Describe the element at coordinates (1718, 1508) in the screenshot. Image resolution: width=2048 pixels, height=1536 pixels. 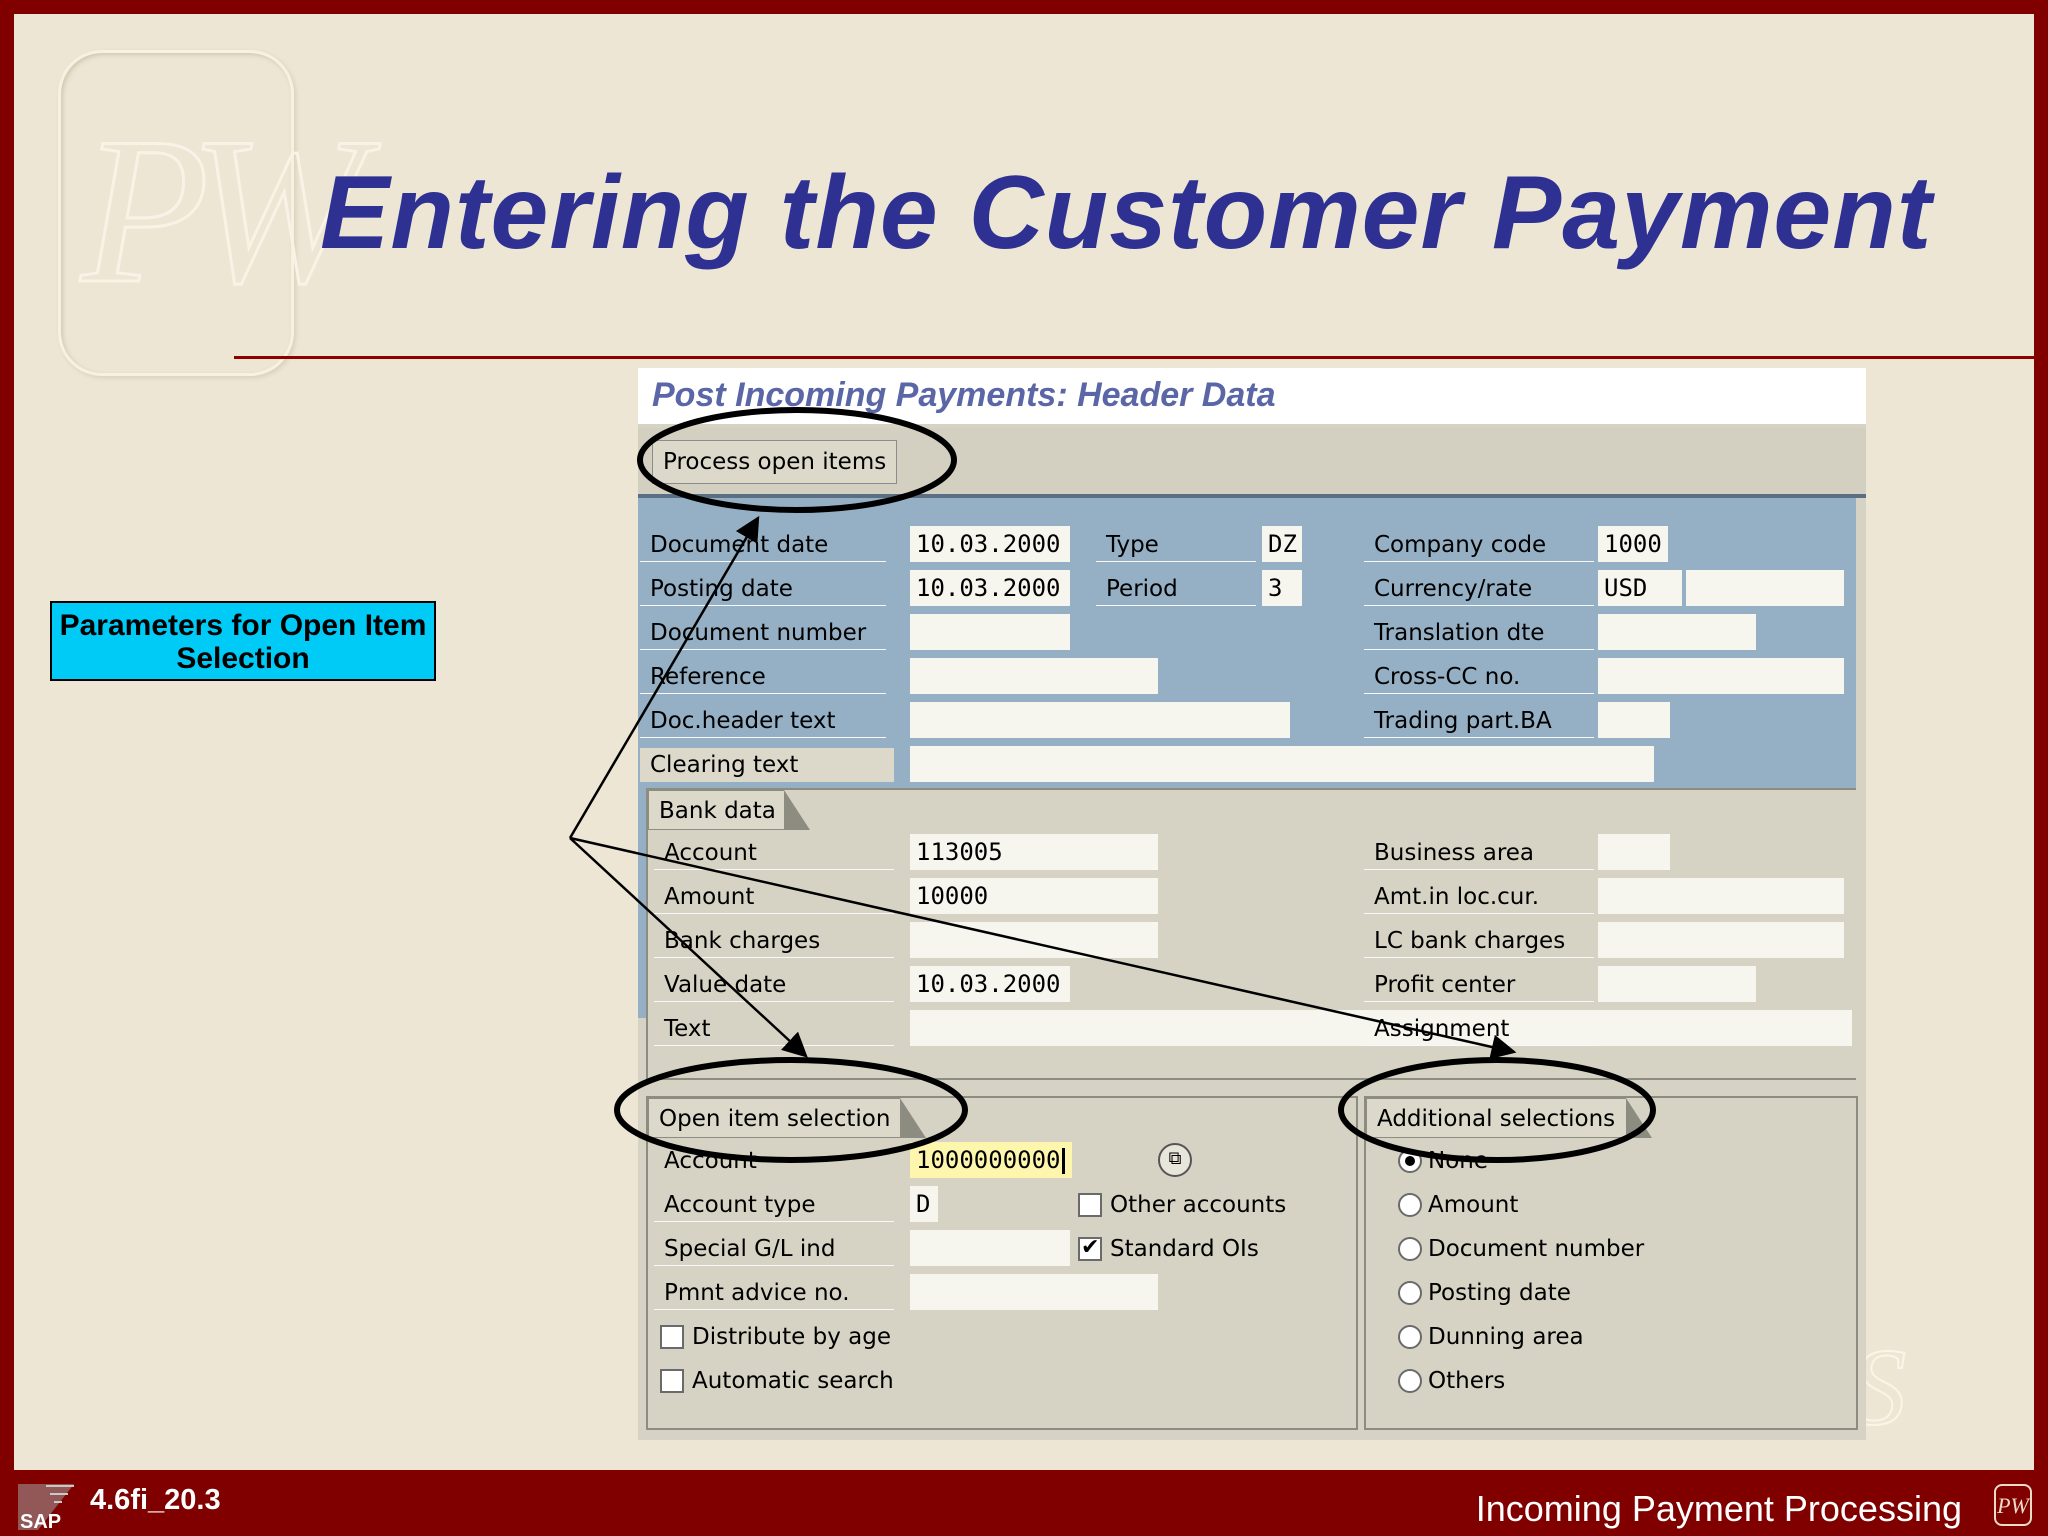
I see `footer-title: Incoming Payment Processing` at that location.